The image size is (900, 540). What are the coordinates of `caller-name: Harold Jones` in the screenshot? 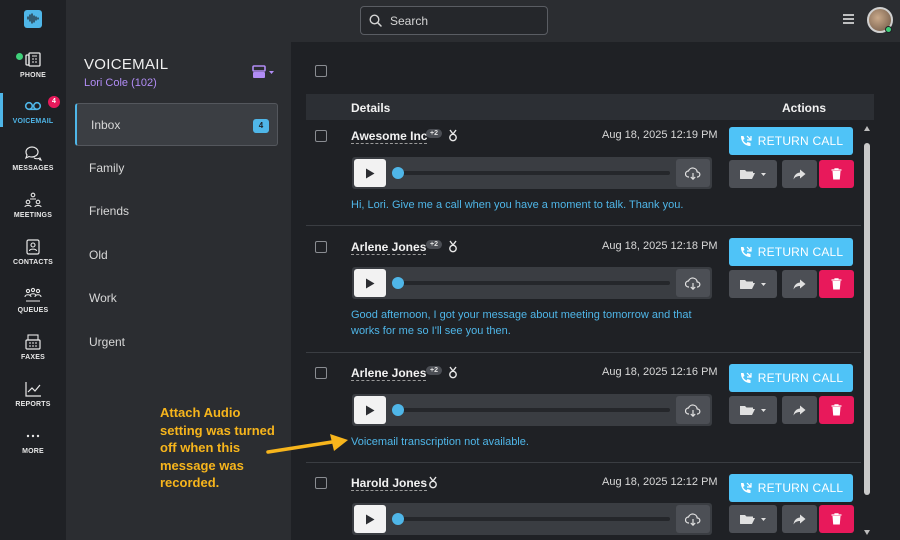 It's located at (389, 483).